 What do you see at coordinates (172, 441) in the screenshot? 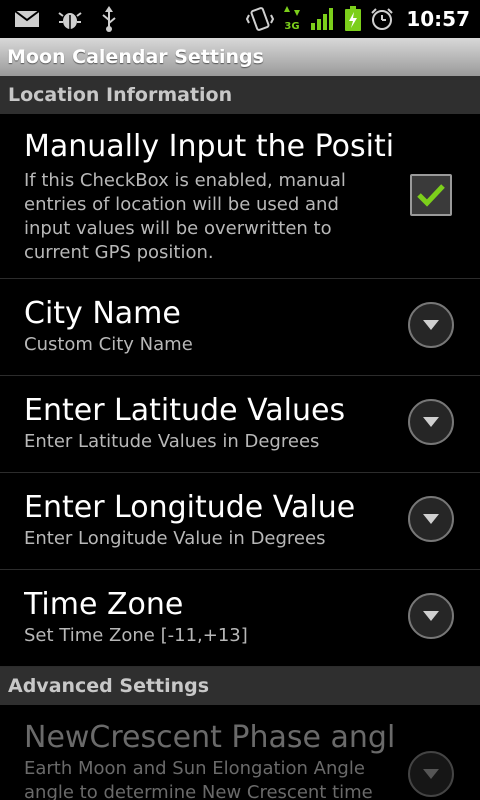
I see `pref-summary: Enter Latitude Values in Degrees` at bounding box center [172, 441].